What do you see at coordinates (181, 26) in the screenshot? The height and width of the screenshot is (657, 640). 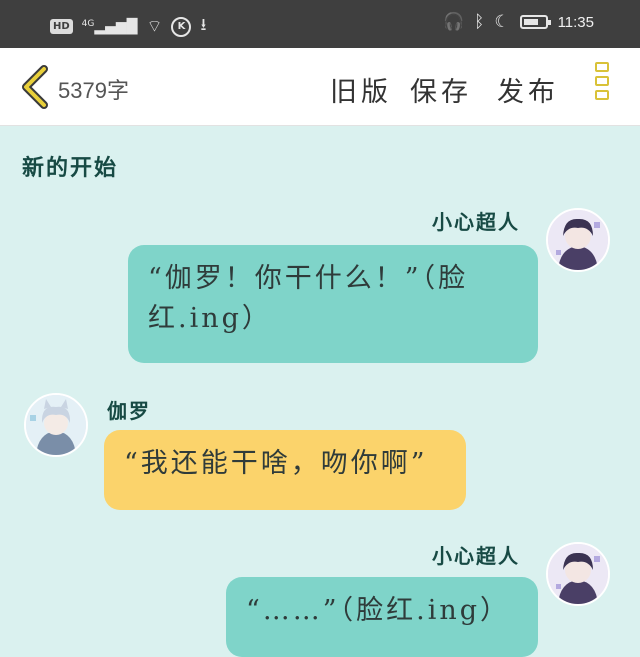 I see `k-badge-icon: K` at bounding box center [181, 26].